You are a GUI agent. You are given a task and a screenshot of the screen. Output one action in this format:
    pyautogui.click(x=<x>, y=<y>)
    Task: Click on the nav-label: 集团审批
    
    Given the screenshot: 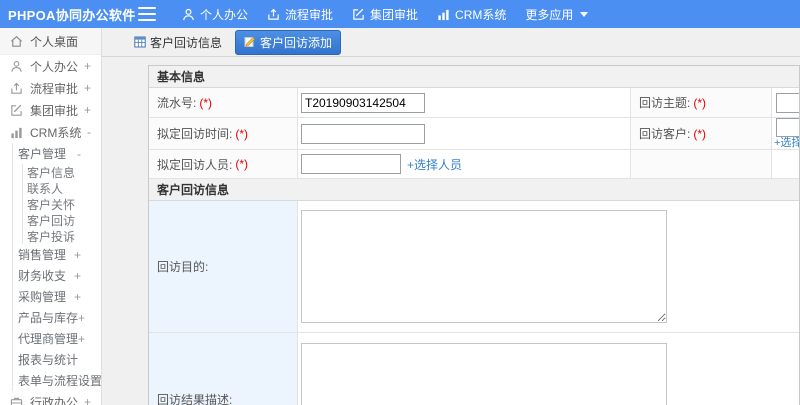 What is the action you would take?
    pyautogui.click(x=394, y=14)
    